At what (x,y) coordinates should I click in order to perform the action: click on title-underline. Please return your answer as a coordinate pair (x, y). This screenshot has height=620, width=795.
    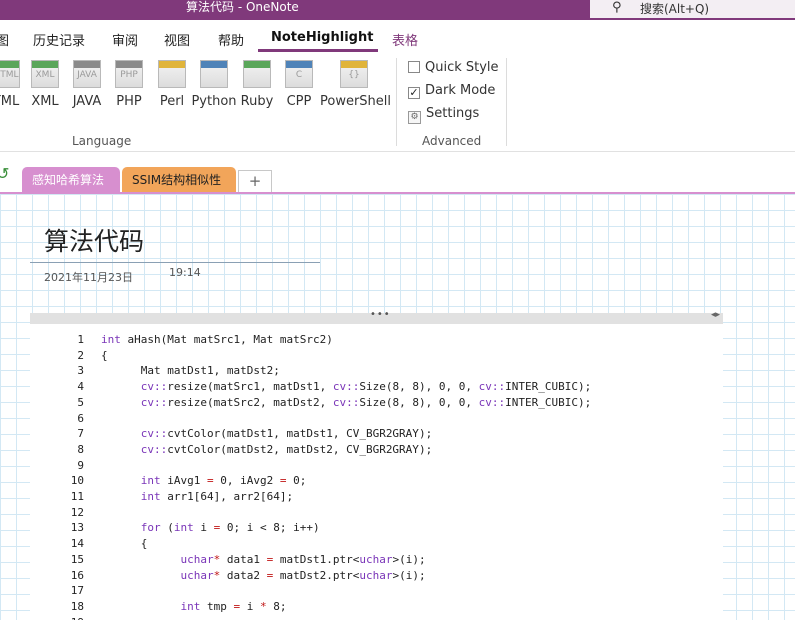
    Looking at the image, I should click on (175, 262).